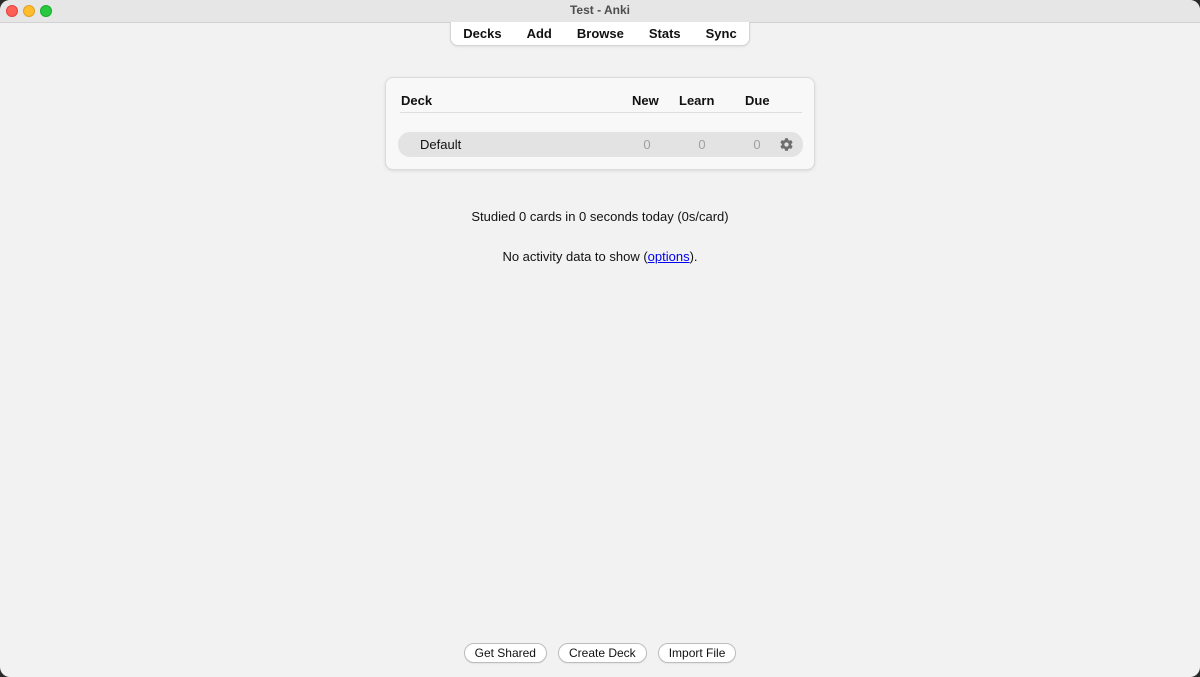 The image size is (1200, 677). I want to click on window-title: Test - Anki, so click(599, 10).